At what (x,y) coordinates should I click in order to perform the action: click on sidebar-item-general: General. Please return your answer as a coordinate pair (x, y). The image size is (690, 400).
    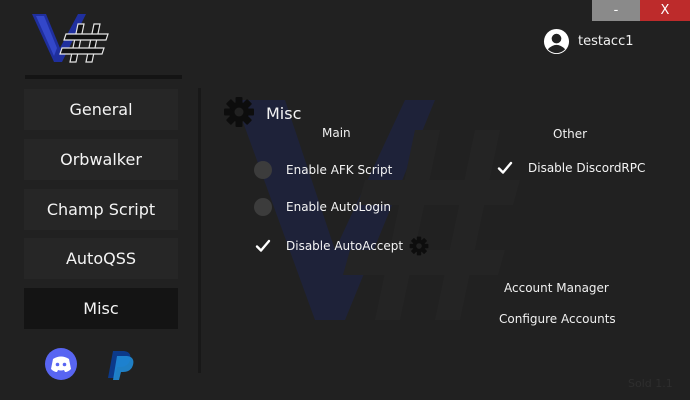
    Looking at the image, I should click on (101, 109).